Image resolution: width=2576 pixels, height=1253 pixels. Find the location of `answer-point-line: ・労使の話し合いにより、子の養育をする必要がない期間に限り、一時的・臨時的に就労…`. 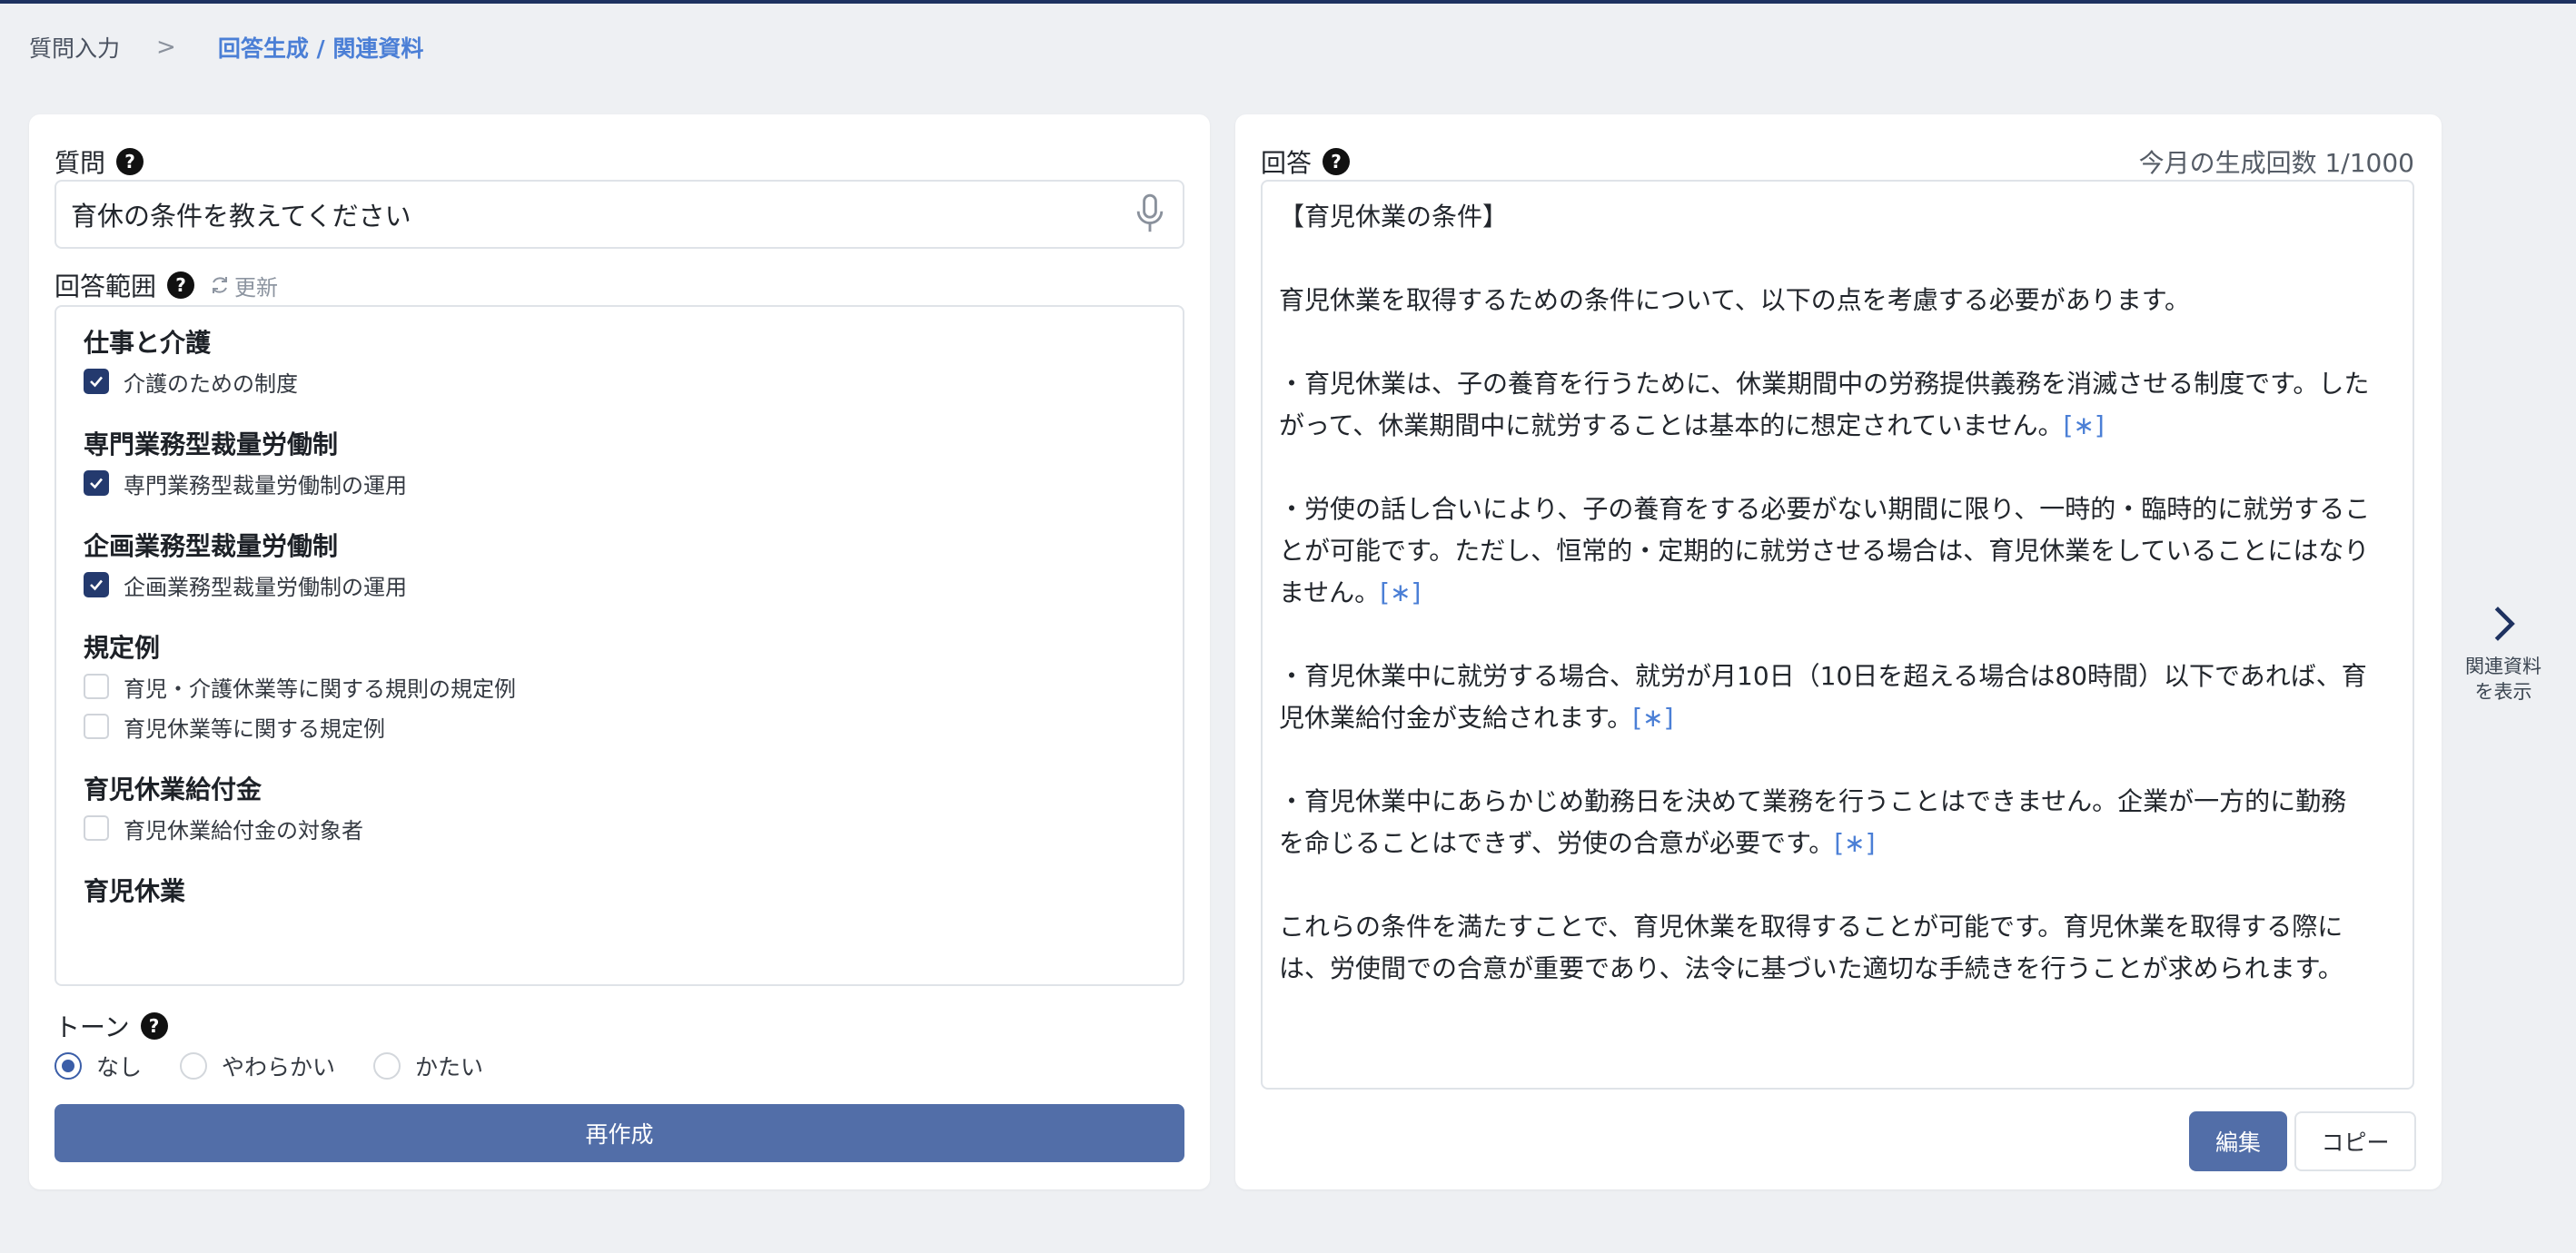

answer-point-line: ・労使の話し合いにより、子の養育をする必要がない期間に限り、一時的・臨時的に就労… is located at coordinates (1825, 509).